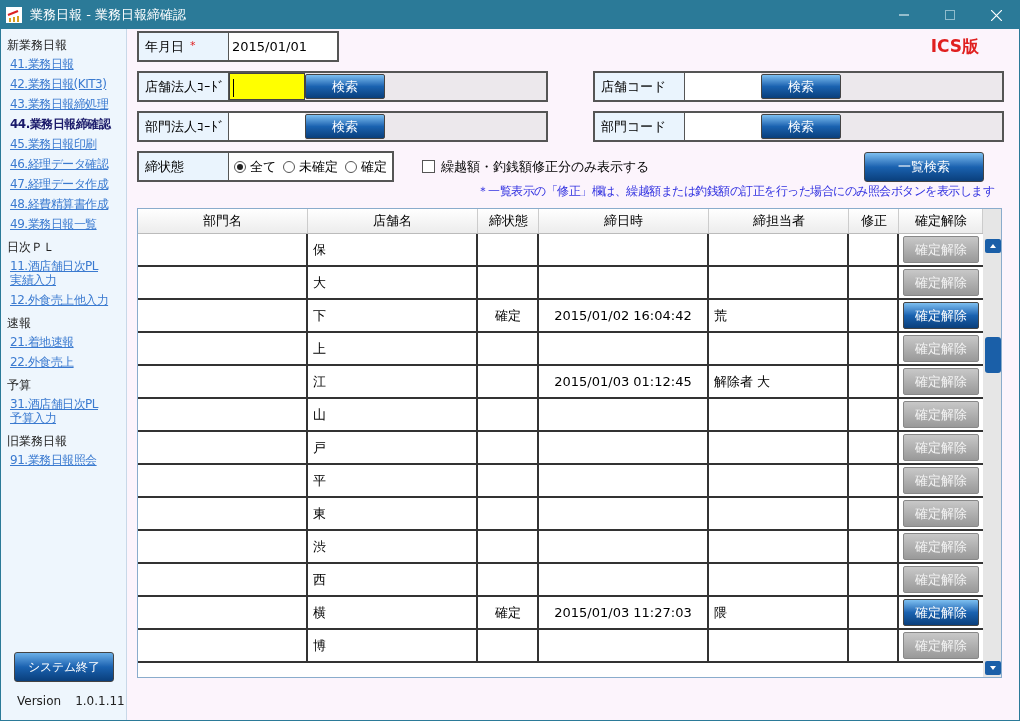  Describe the element at coordinates (393, 381) in the screenshot. I see `table-cell: 江` at that location.